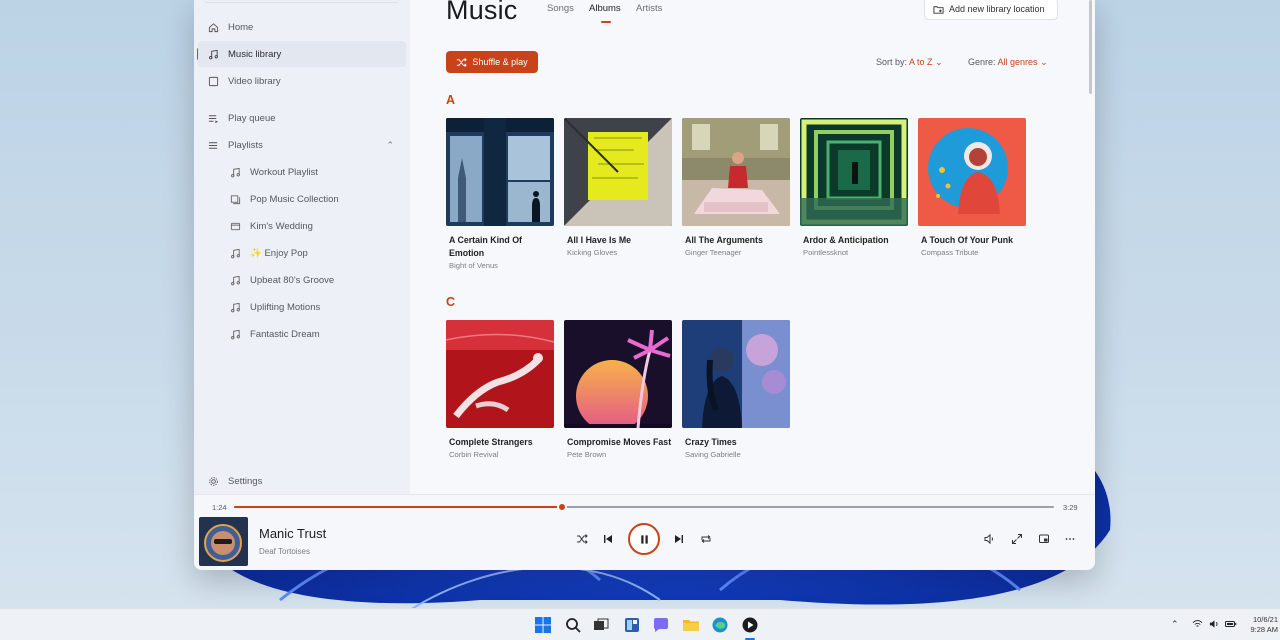 Image resolution: width=1280 pixels, height=640 pixels. What do you see at coordinates (301, 1) in the screenshot?
I see `search-box-edge` at bounding box center [301, 1].